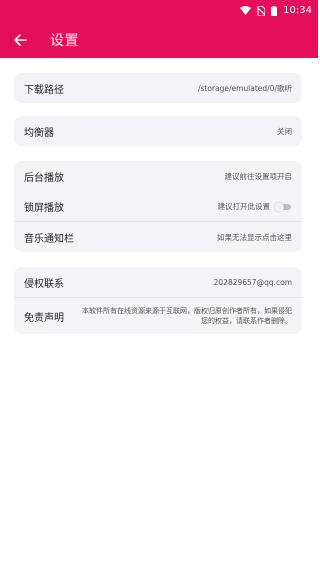 Image resolution: width=320 pixels, height=566 pixels. I want to click on music-notification-row: 音乐通知栏 如果无法显示点击这里, so click(158, 237).